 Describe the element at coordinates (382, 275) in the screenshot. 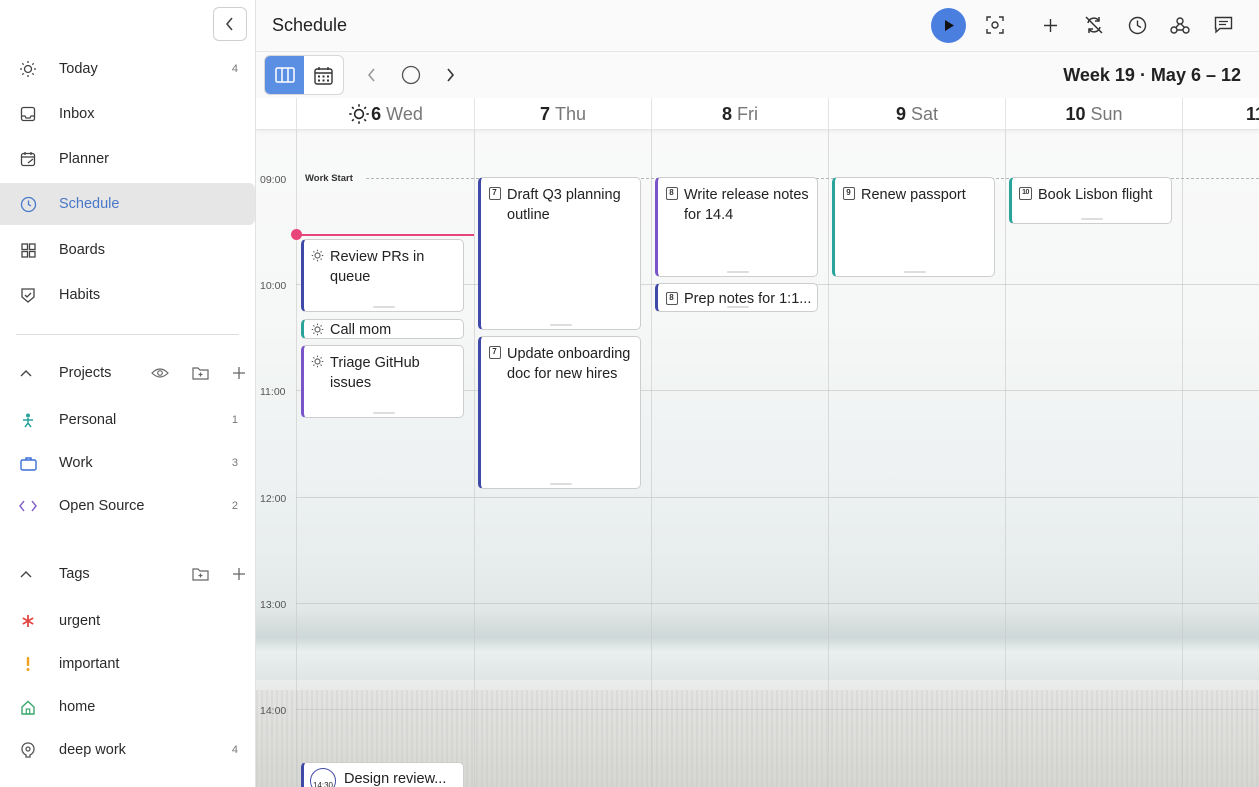

I see `event-review-prs: Review PRs in queue` at that location.